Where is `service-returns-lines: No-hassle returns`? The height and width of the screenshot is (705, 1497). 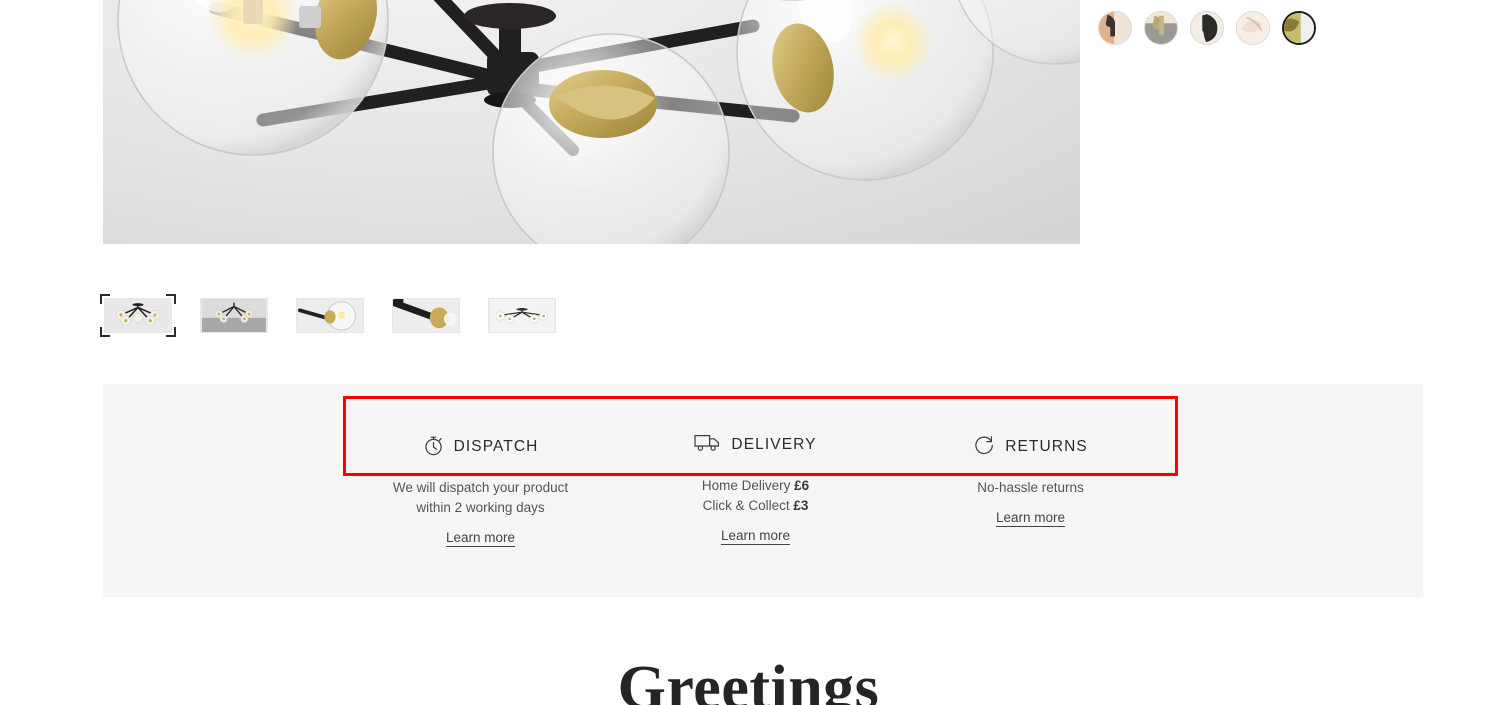 service-returns-lines: No-hassle returns is located at coordinates (1030, 488).